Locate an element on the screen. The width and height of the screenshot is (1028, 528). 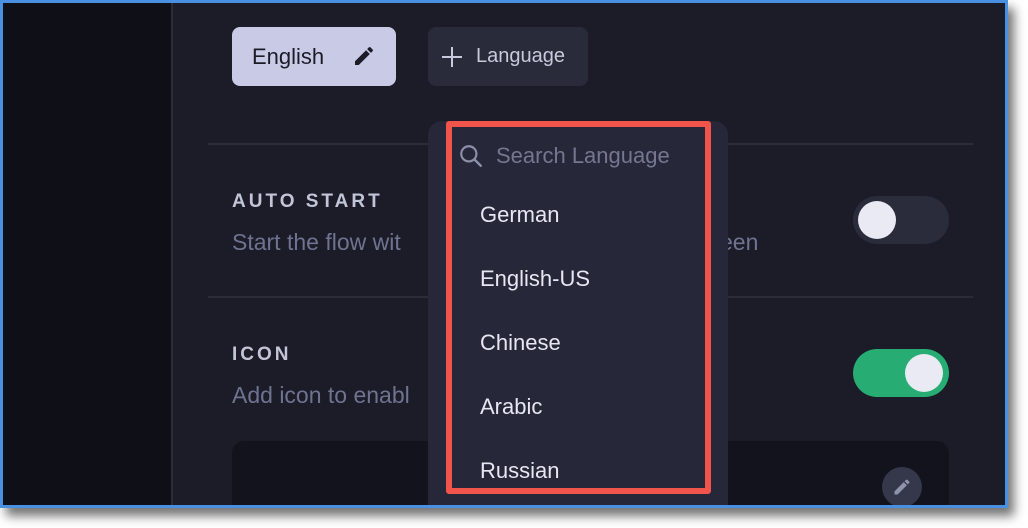
edit-icon-button is located at coordinates (902, 486).